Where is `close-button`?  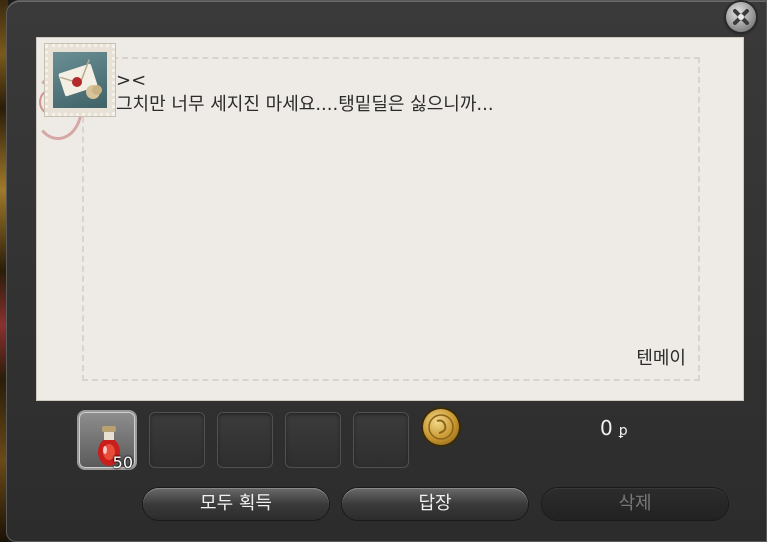
close-button is located at coordinates (741, 17).